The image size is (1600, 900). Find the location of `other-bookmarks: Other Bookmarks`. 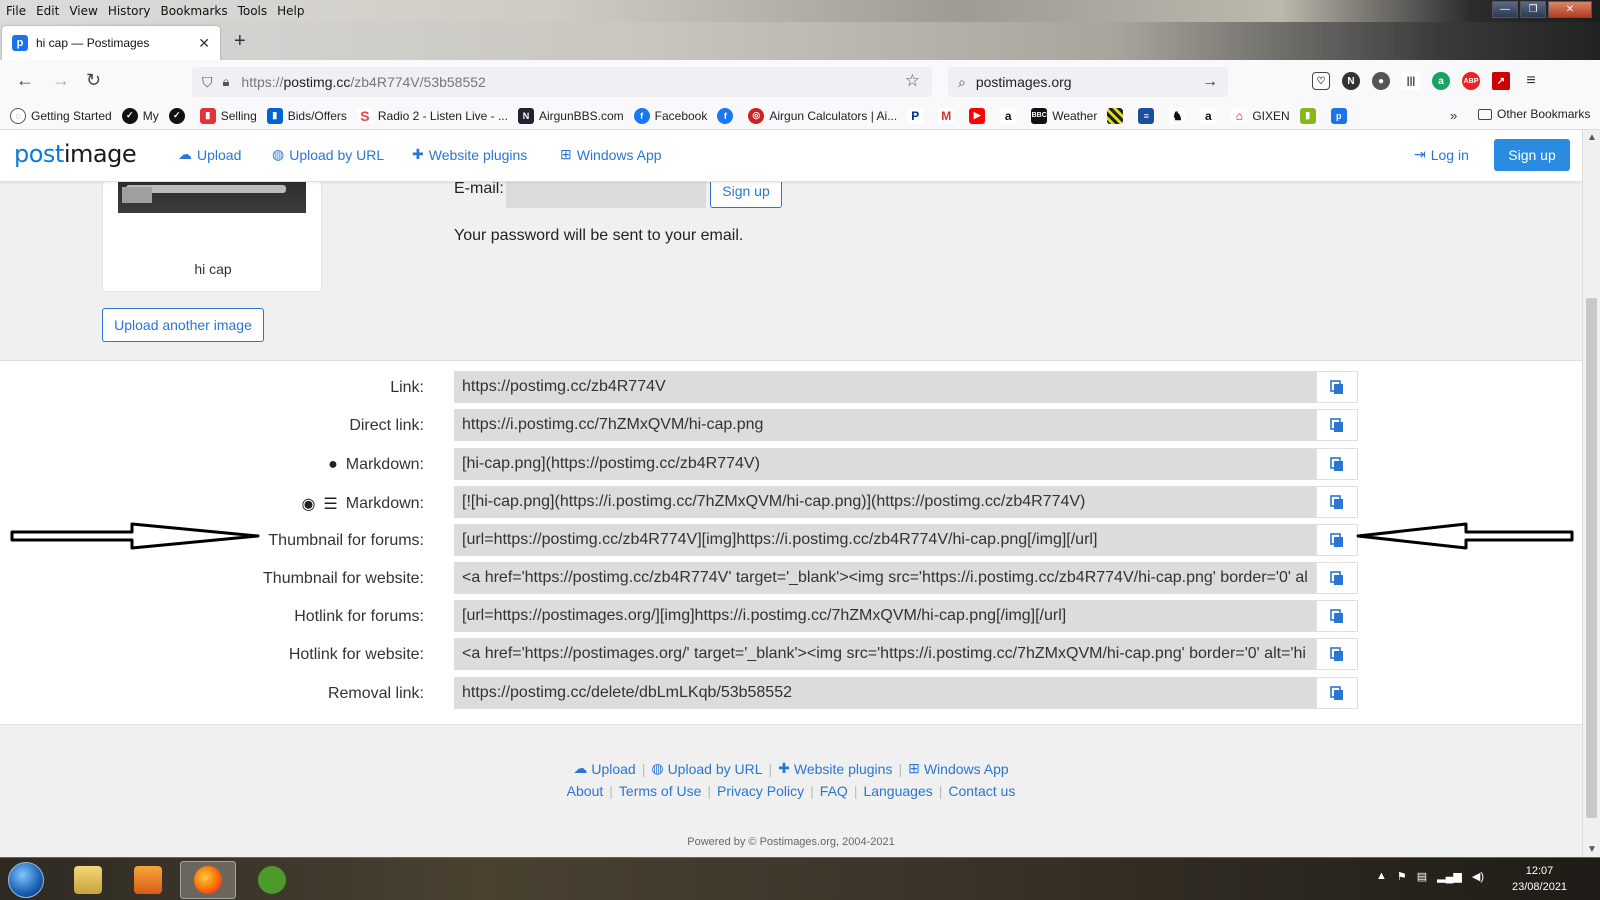

other-bookmarks: Other Bookmarks is located at coordinates (1534, 114).